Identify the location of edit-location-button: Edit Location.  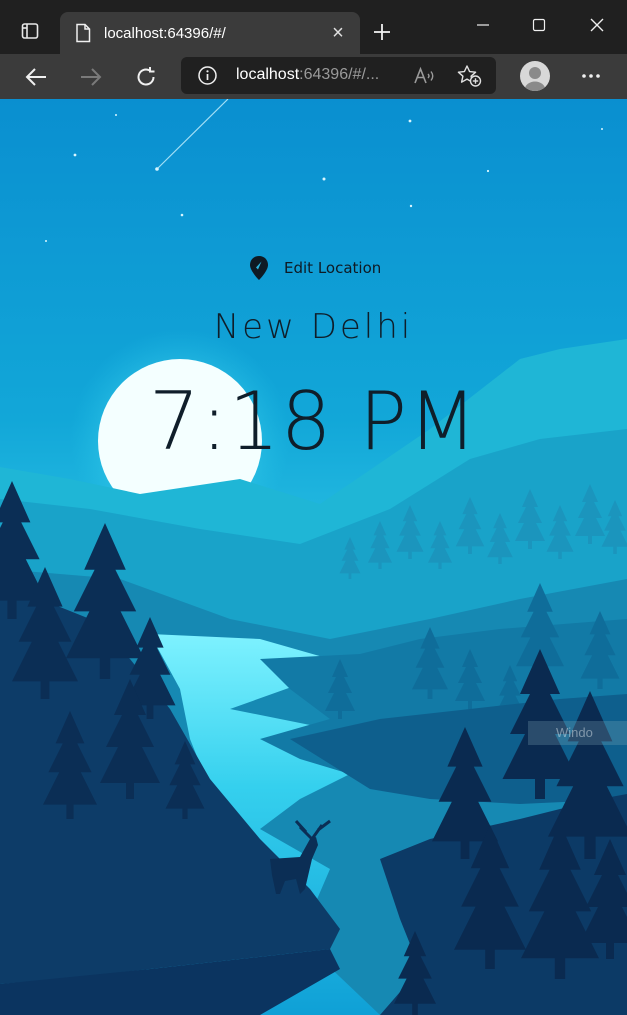
(314, 268).